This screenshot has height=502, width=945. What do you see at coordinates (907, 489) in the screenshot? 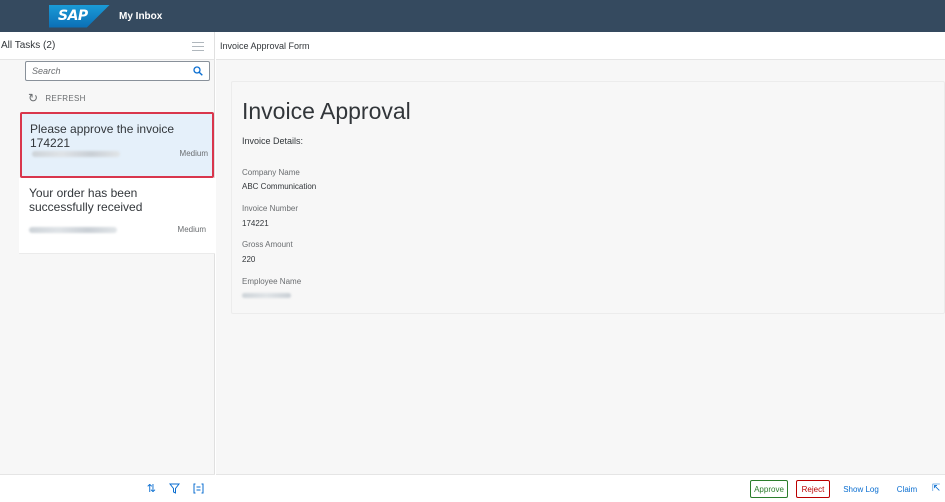
I see `claim-button: Claim` at bounding box center [907, 489].